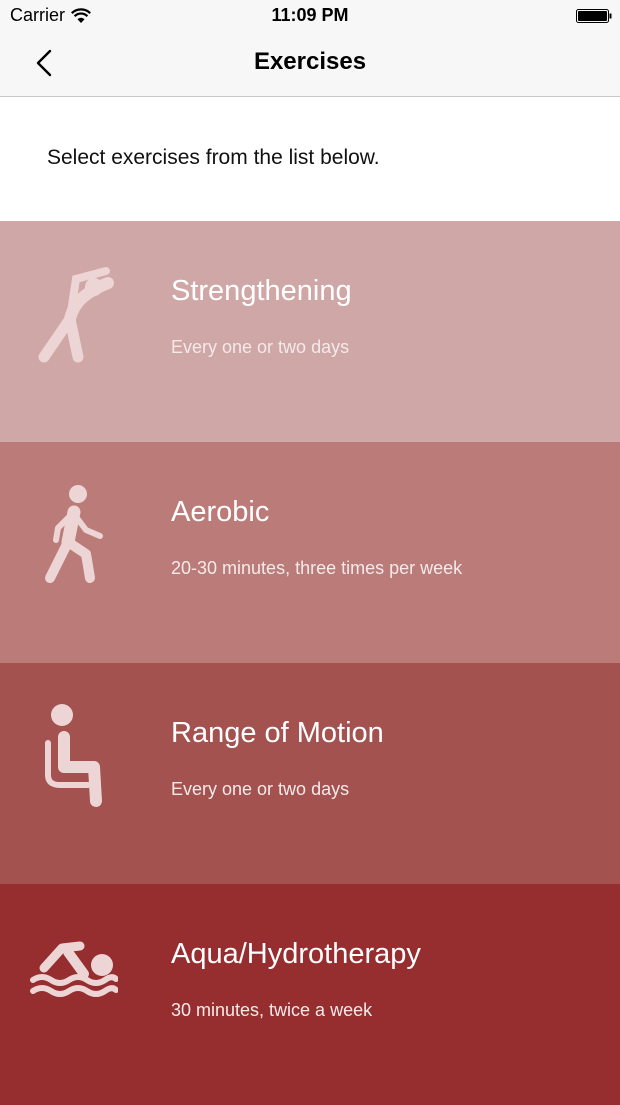 The image size is (620, 1105). Describe the element at coordinates (74, 534) in the screenshot. I see `walking-person-icon` at that location.